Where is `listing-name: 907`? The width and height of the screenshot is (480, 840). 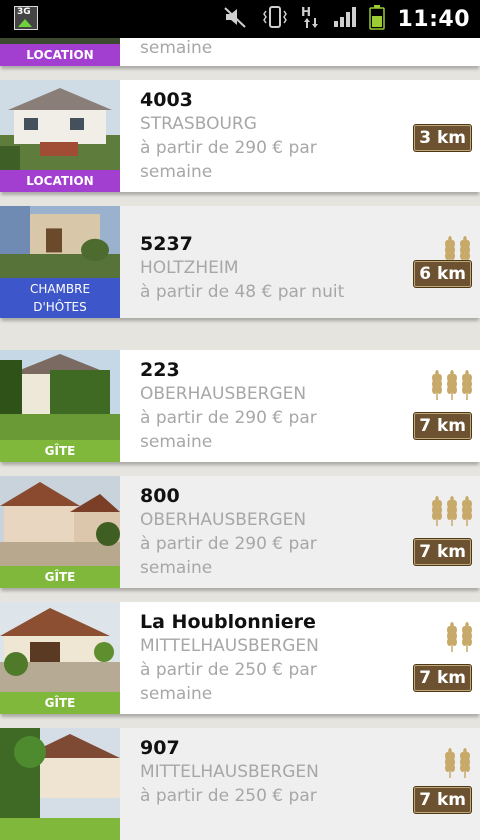
listing-name: 907 is located at coordinates (160, 748).